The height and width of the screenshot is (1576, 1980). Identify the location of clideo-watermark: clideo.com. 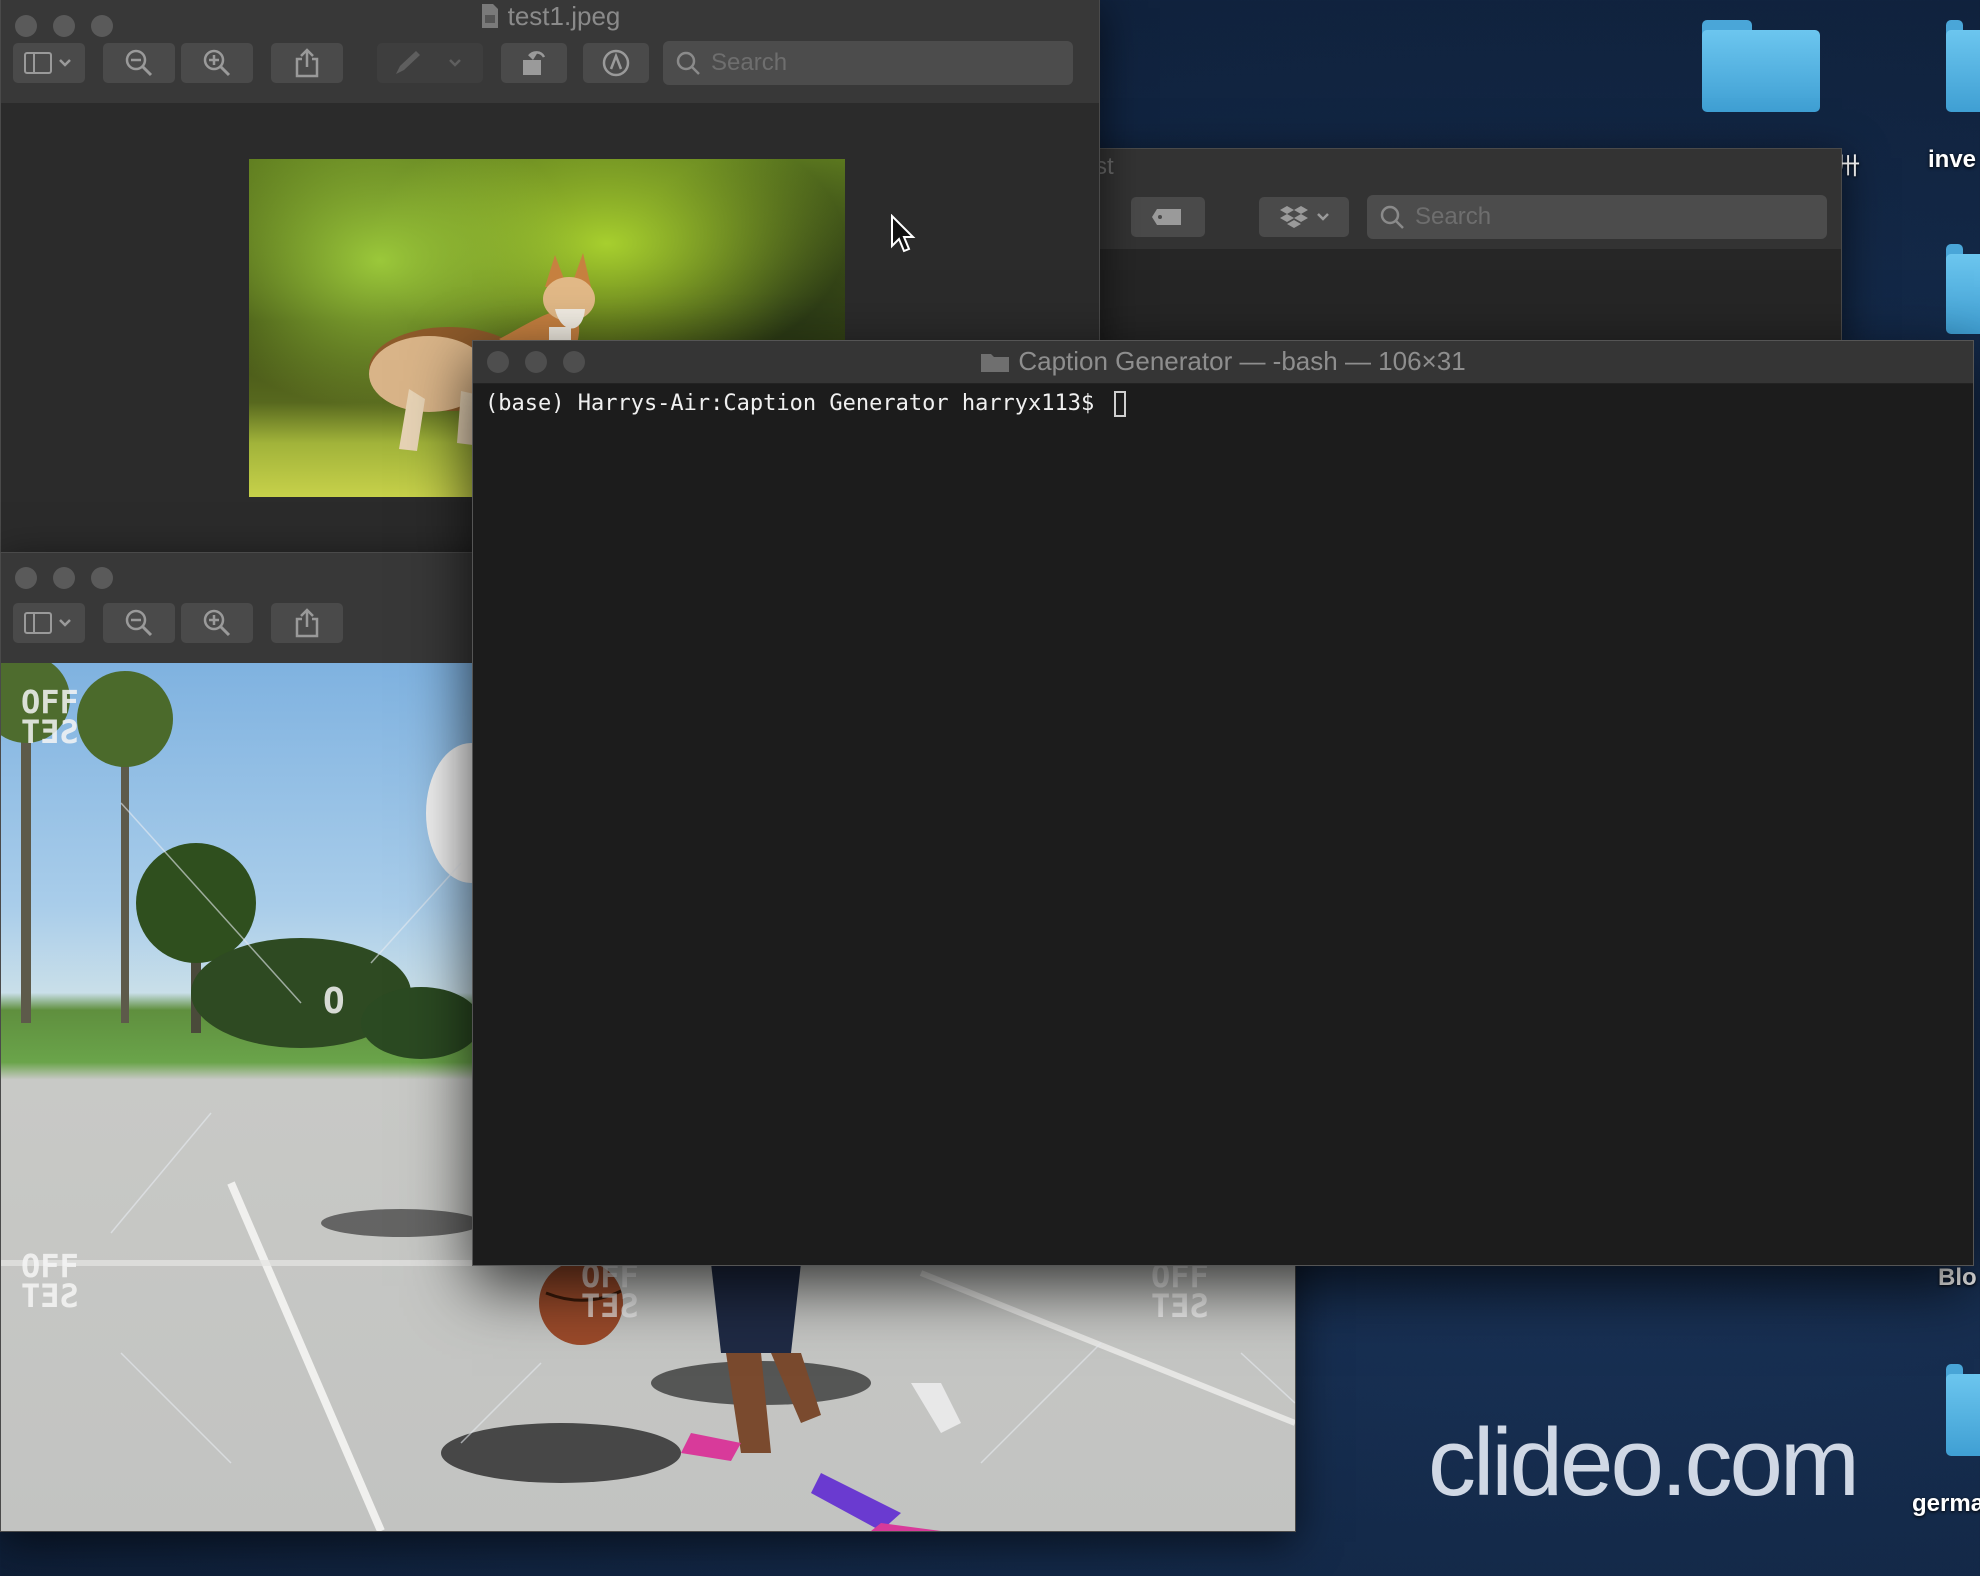
(1644, 1462).